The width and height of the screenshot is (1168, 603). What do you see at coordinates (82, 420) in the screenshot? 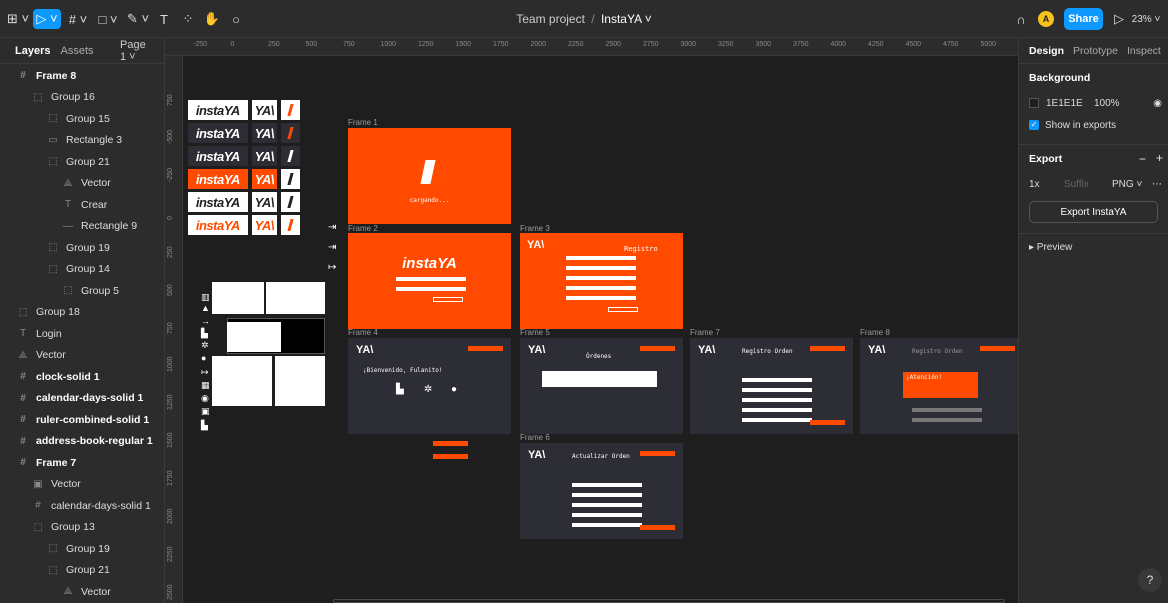
I see `layer-row: # ruler-combined-solid 1` at bounding box center [82, 420].